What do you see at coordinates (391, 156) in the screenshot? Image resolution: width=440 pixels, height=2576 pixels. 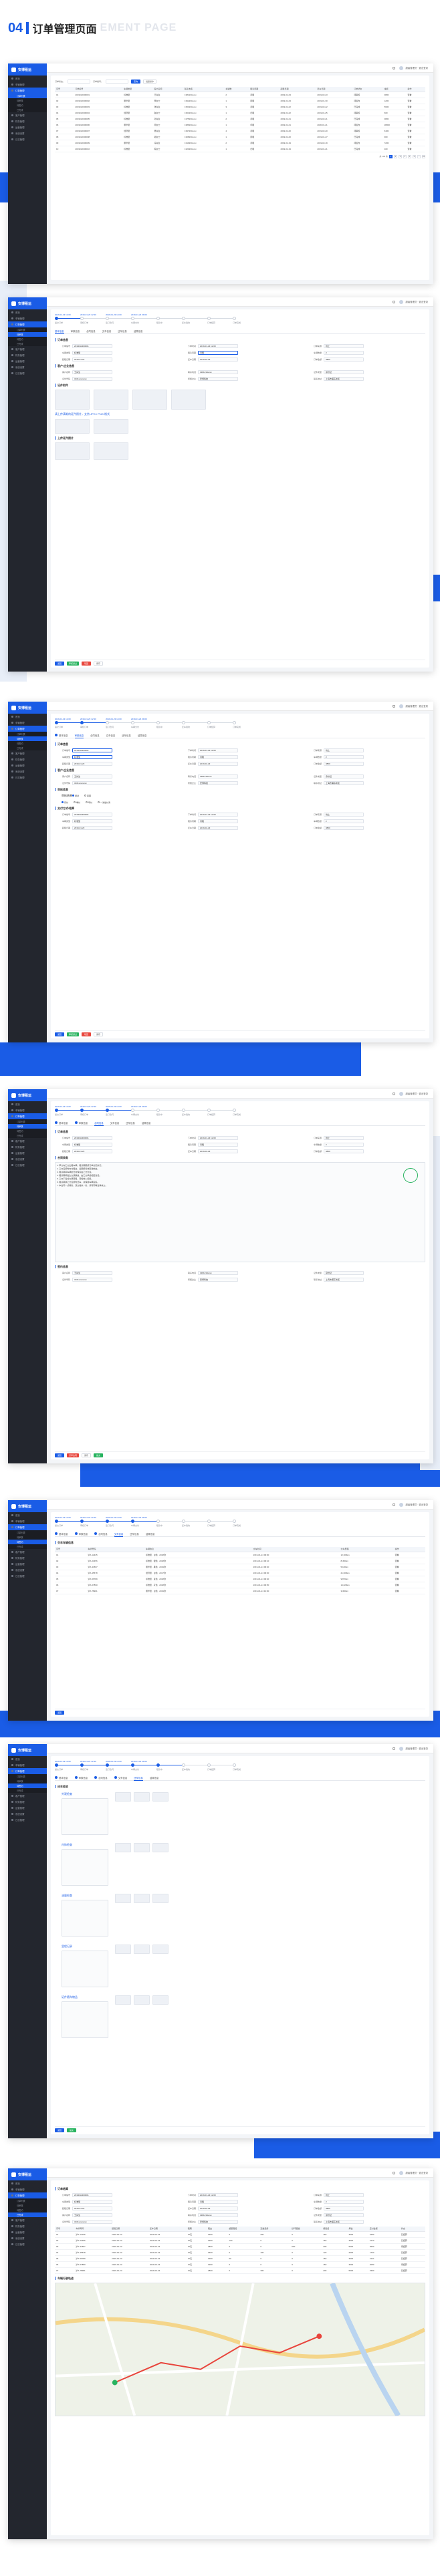 I see `page-button: 1` at bounding box center [391, 156].